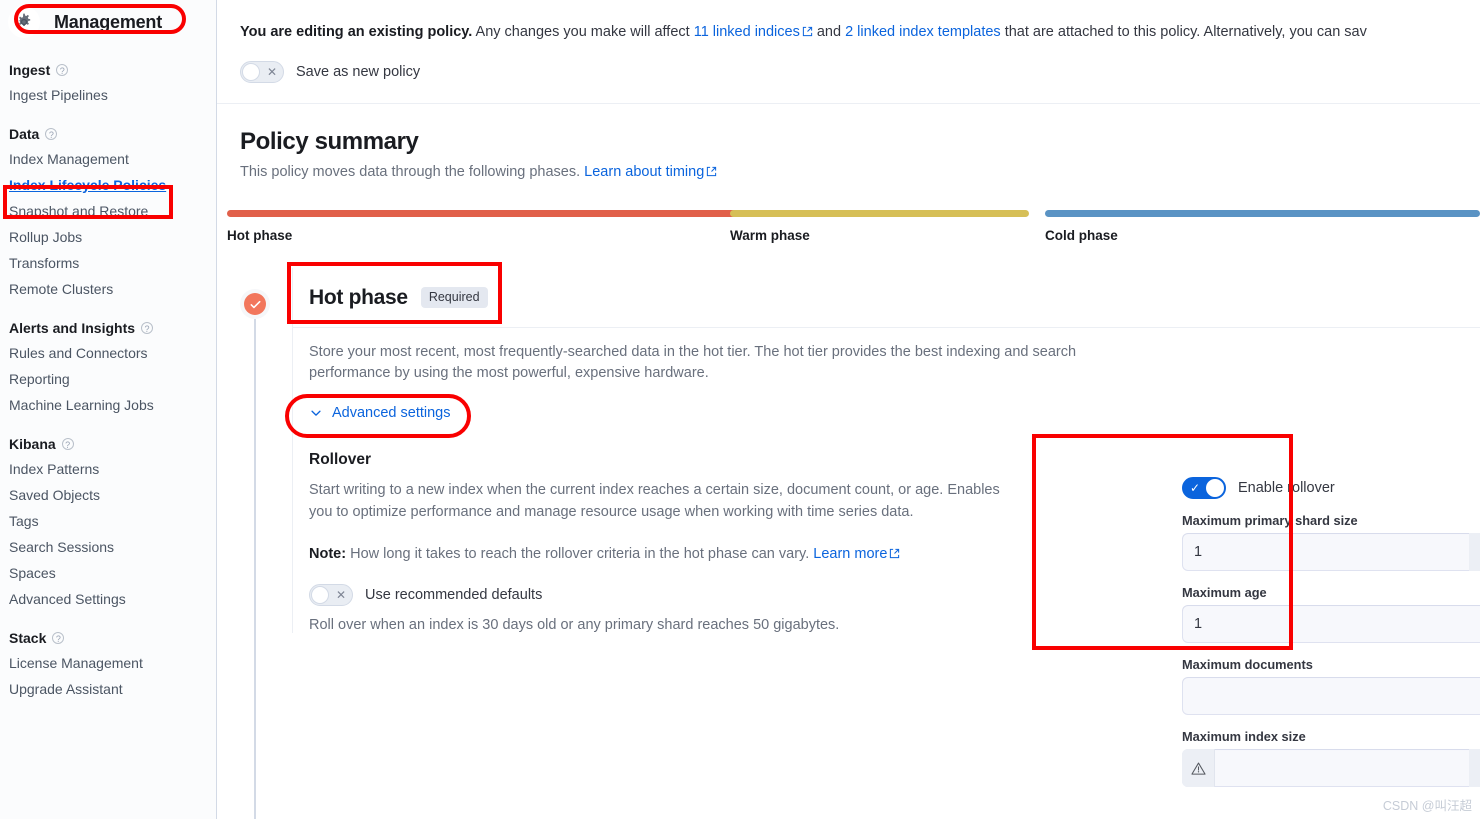 The height and width of the screenshot is (819, 1480). Describe the element at coordinates (260, 235) in the screenshot. I see `phase-label: Hot phase` at that location.